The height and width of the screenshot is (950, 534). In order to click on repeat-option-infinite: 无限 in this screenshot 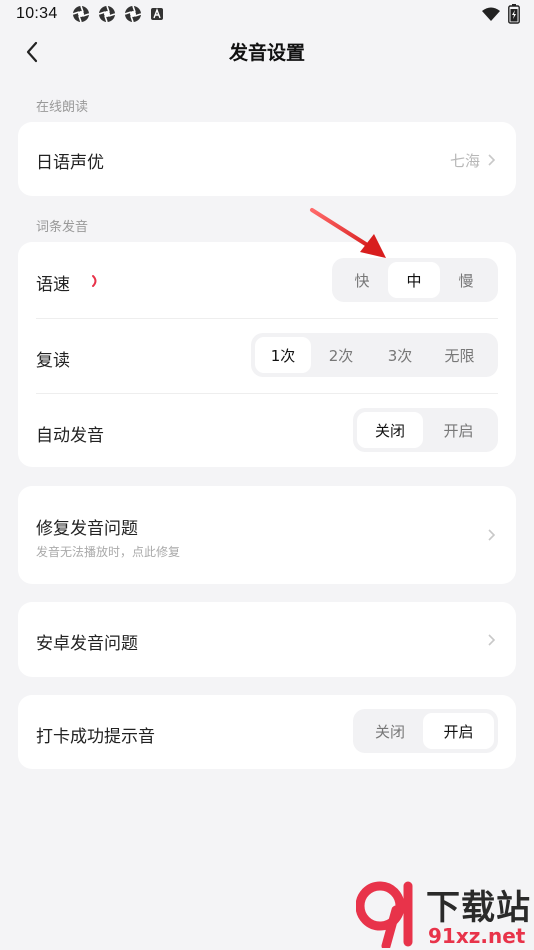, I will do `click(459, 355)`.